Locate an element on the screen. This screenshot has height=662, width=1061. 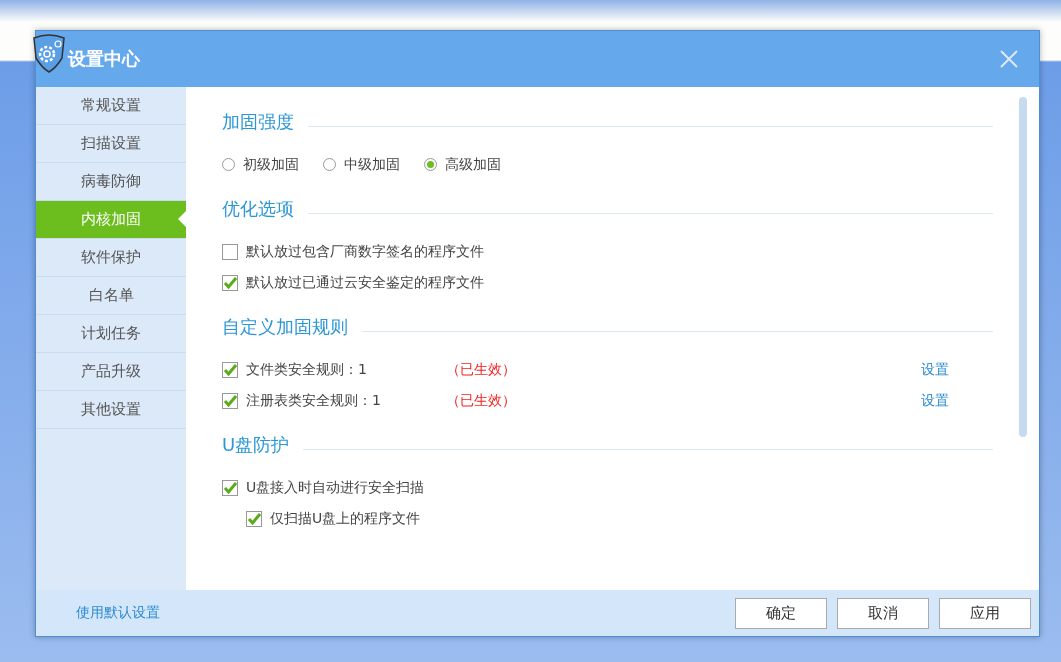
sidebar-item: 产品升级 is located at coordinates (111, 372).